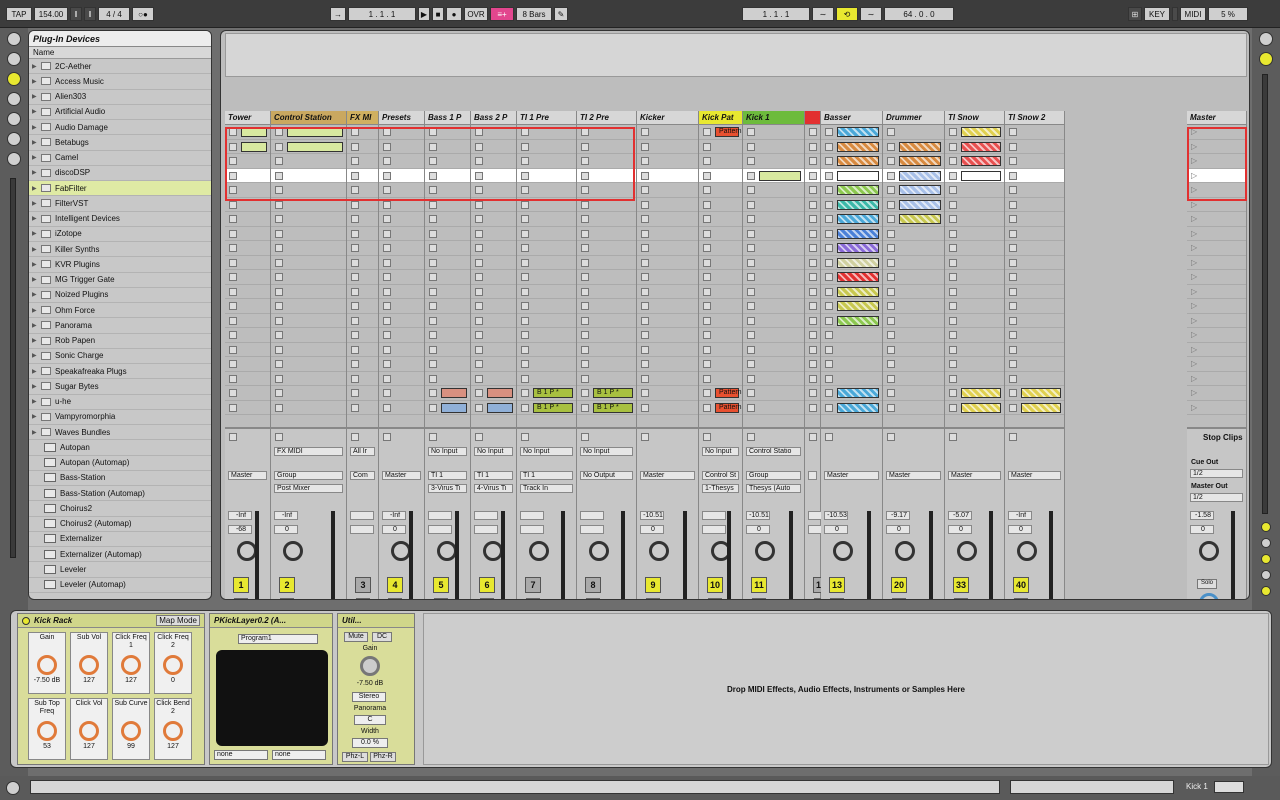  What do you see at coordinates (720, 118) in the screenshot?
I see `track-title: Kick Pat` at bounding box center [720, 118].